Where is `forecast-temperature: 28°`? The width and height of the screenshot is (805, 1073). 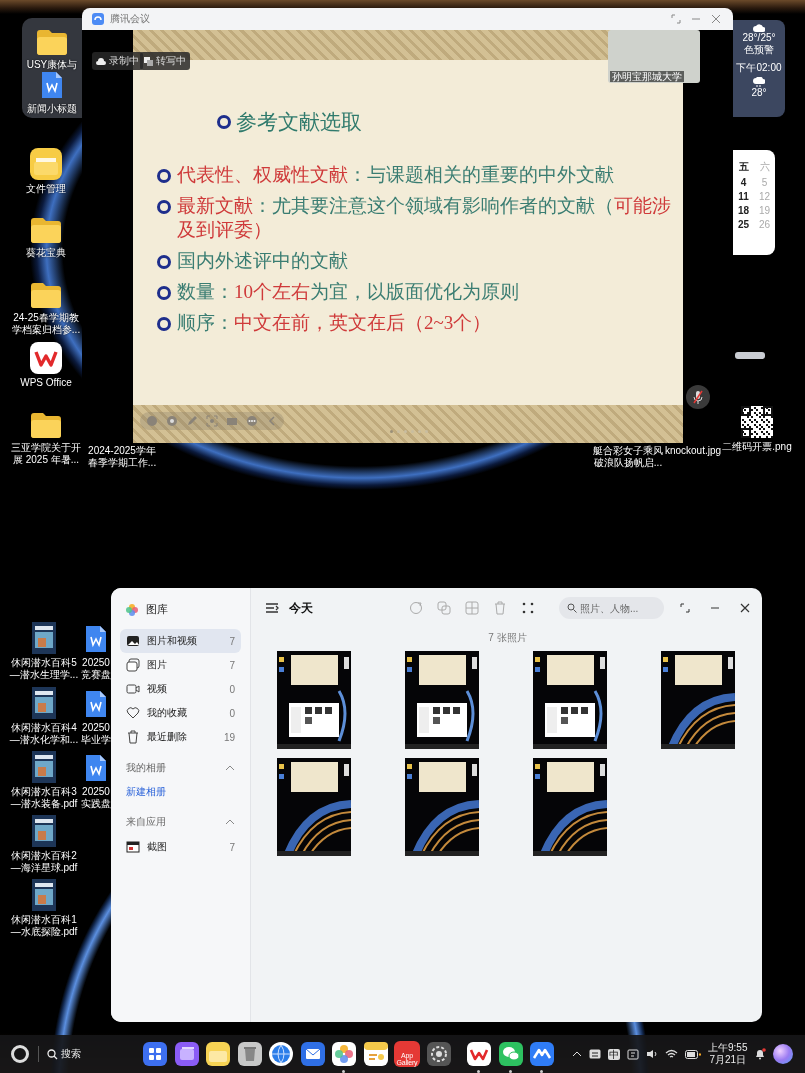
forecast-temperature: 28° is located at coordinates (759, 93).